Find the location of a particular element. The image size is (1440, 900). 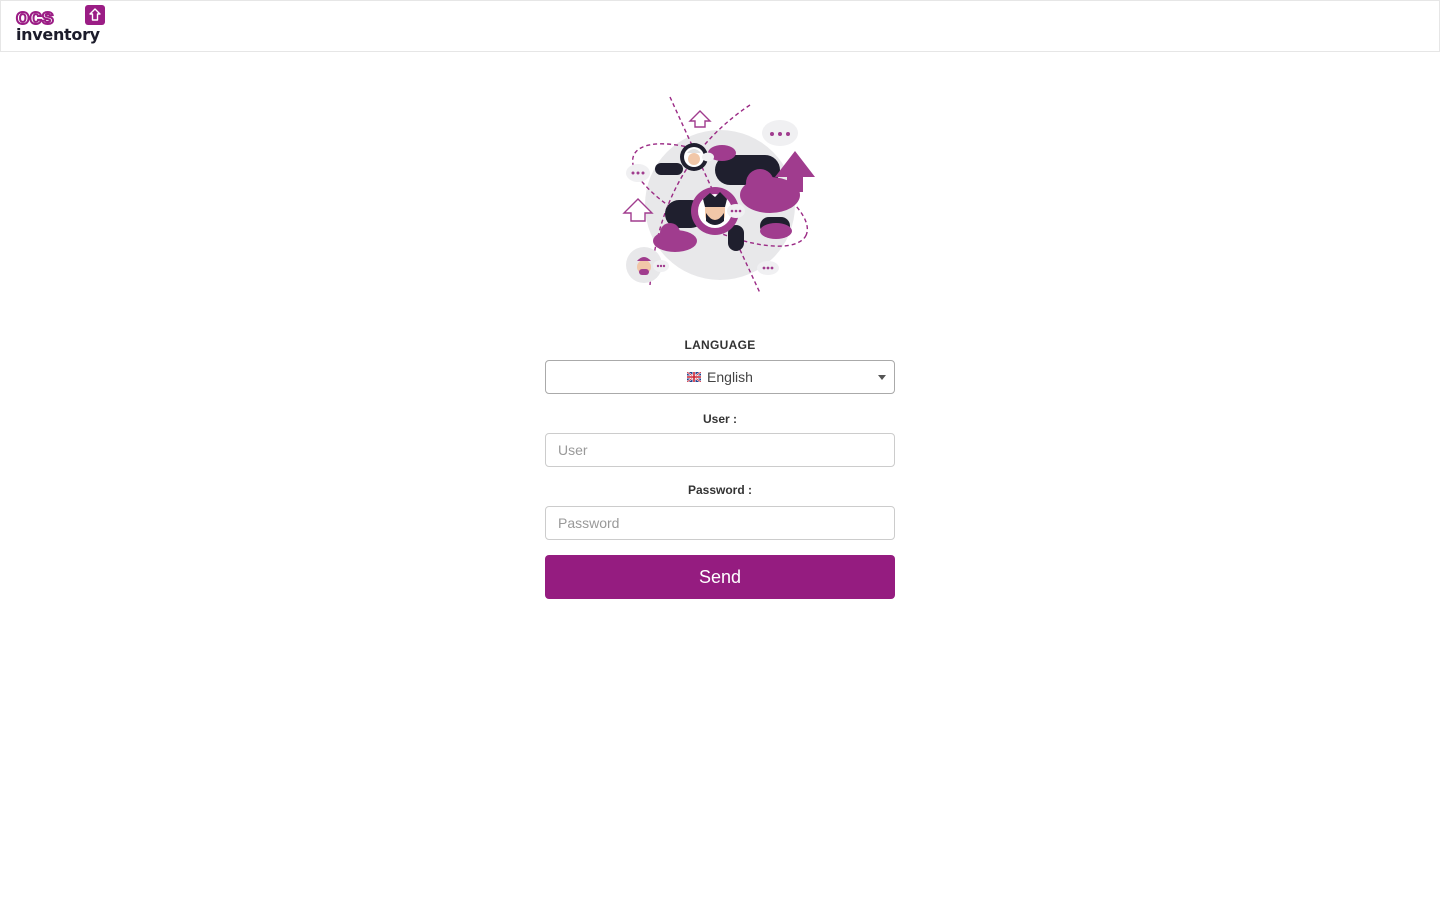

top-navbar: ocs inventory is located at coordinates (720, 26).